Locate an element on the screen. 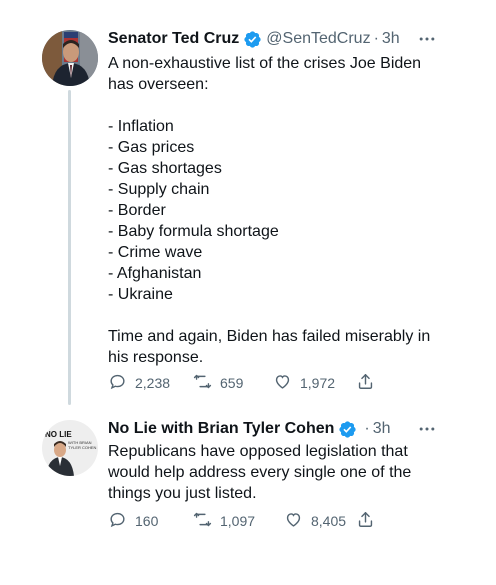 This screenshot has height=585, width=496. svg-text: TYLER COHEN is located at coordinates (82, 447).